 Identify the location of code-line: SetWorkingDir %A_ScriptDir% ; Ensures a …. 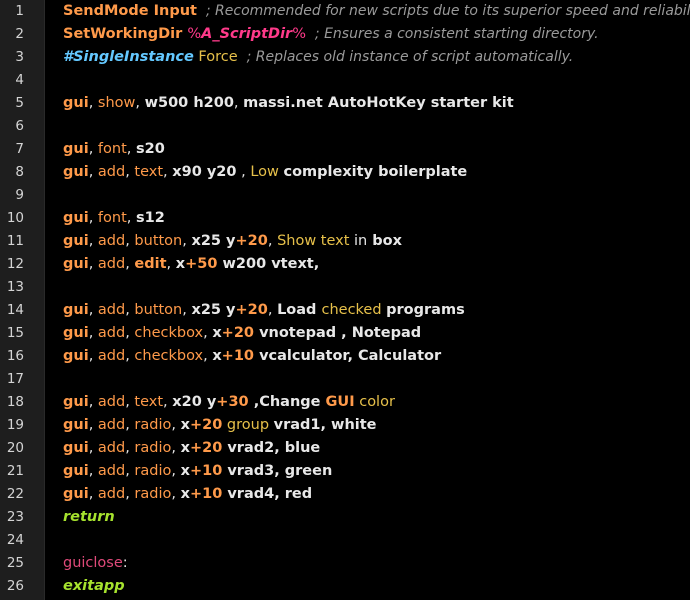
(331, 34).